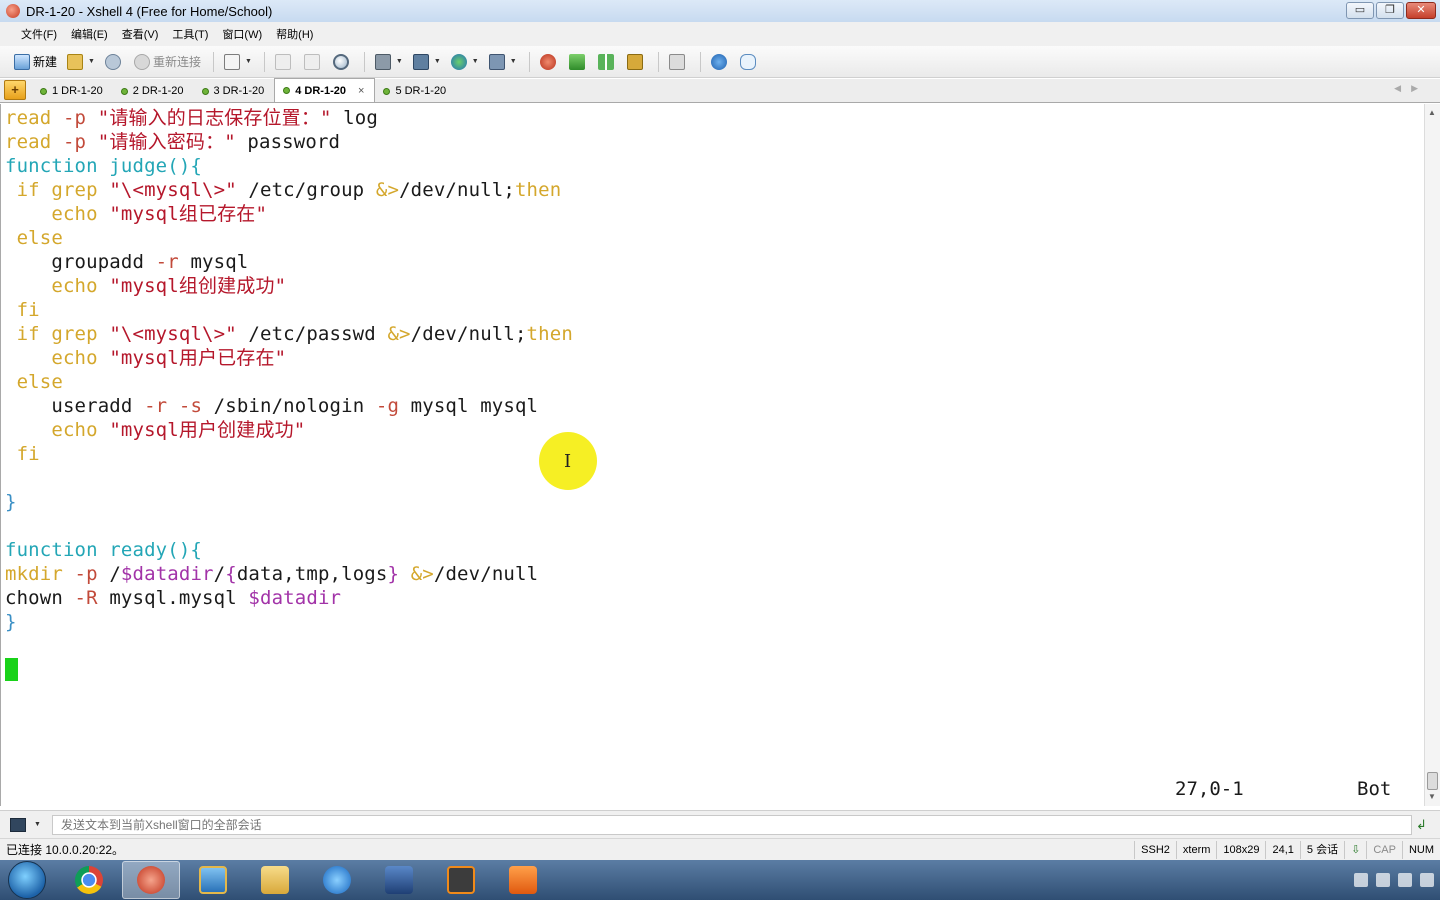  I want to click on lock-button, so click(636, 62).